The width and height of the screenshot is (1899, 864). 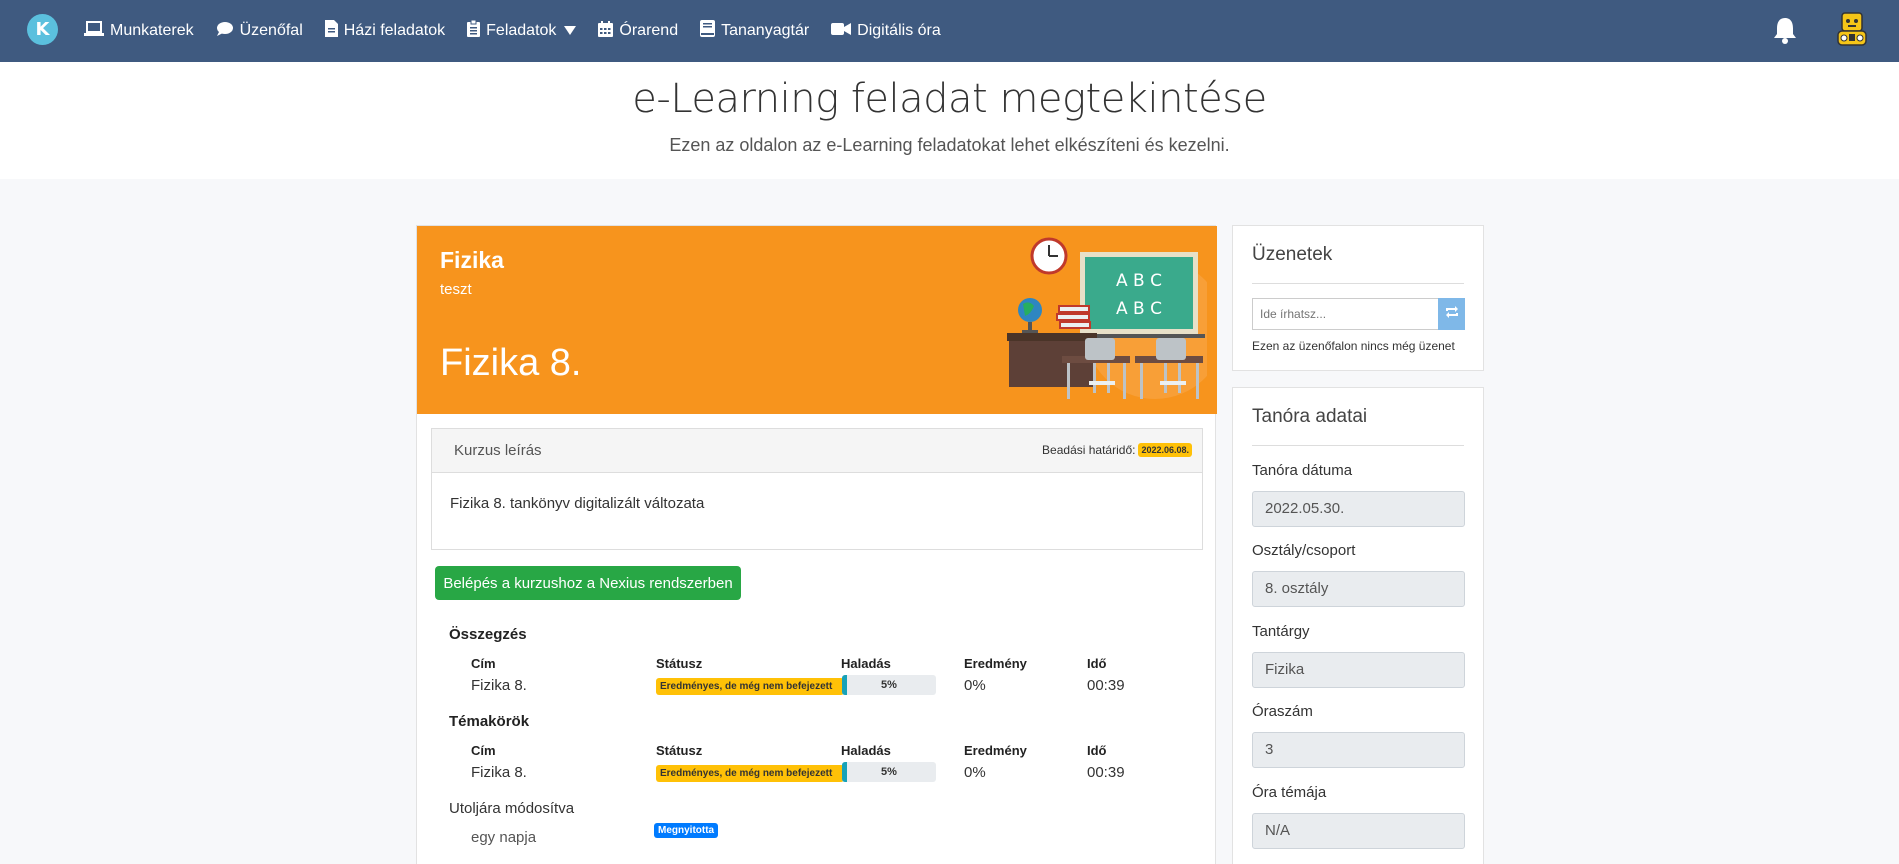 What do you see at coordinates (606, 31) in the screenshot?
I see `calendar-icon` at bounding box center [606, 31].